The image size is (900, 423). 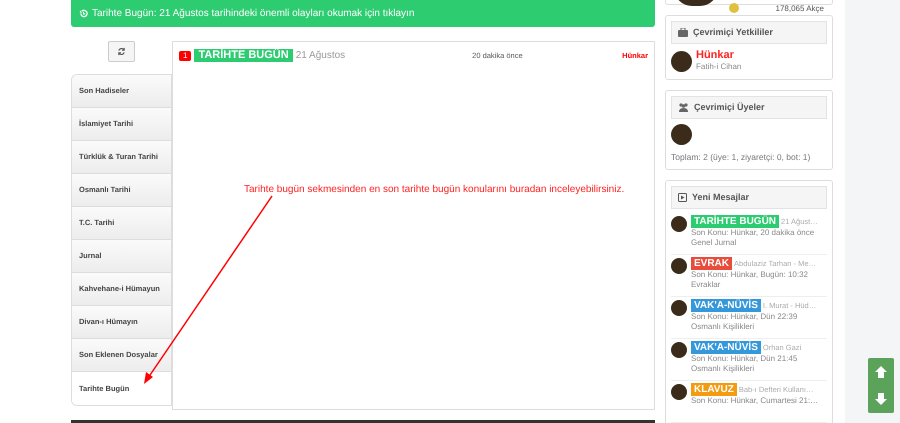 What do you see at coordinates (733, 32) in the screenshot?
I see `card-title: Çevrimiçi Yetkililer` at bounding box center [733, 32].